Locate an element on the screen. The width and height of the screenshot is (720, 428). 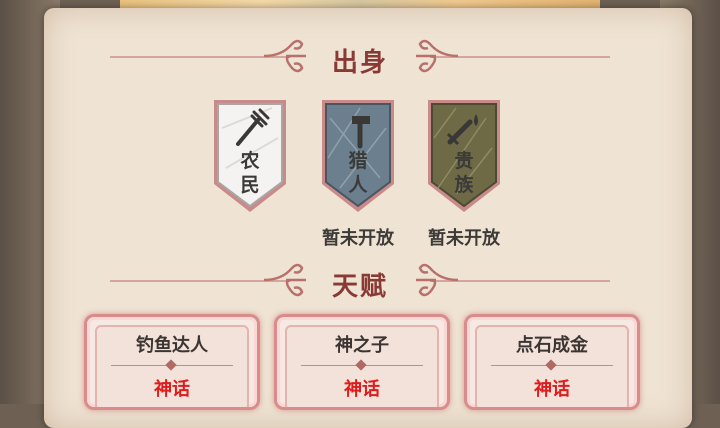
origin-hunter-name-2: 人 is located at coordinates (358, 185).